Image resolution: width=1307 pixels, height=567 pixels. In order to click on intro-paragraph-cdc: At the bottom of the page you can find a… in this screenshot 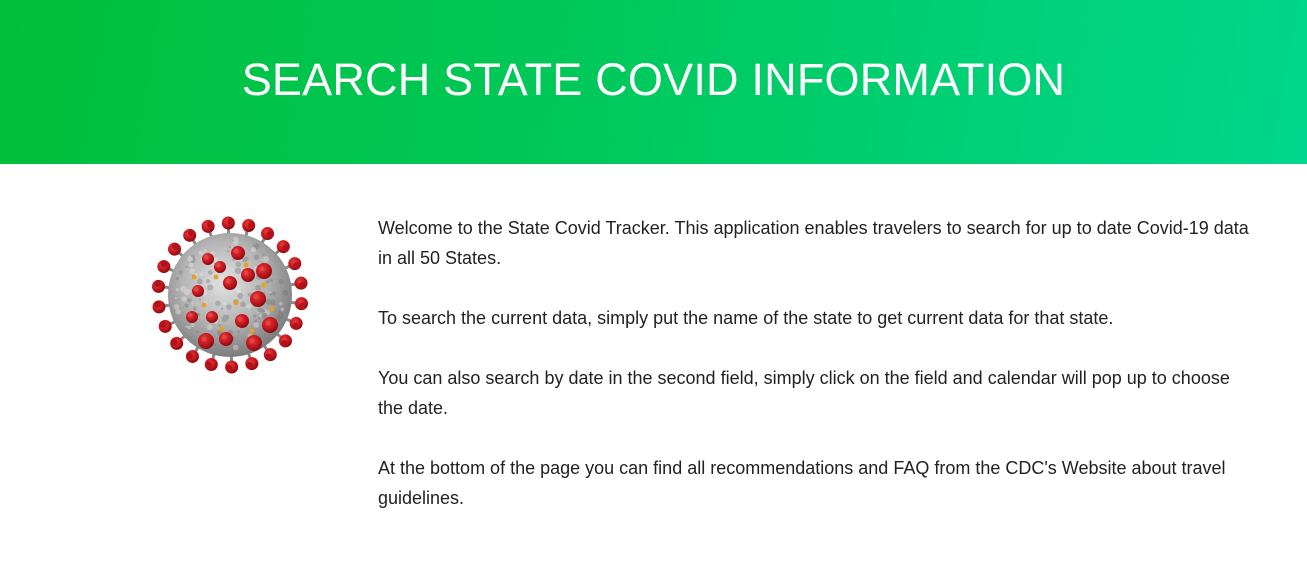, I will do `click(818, 483)`.